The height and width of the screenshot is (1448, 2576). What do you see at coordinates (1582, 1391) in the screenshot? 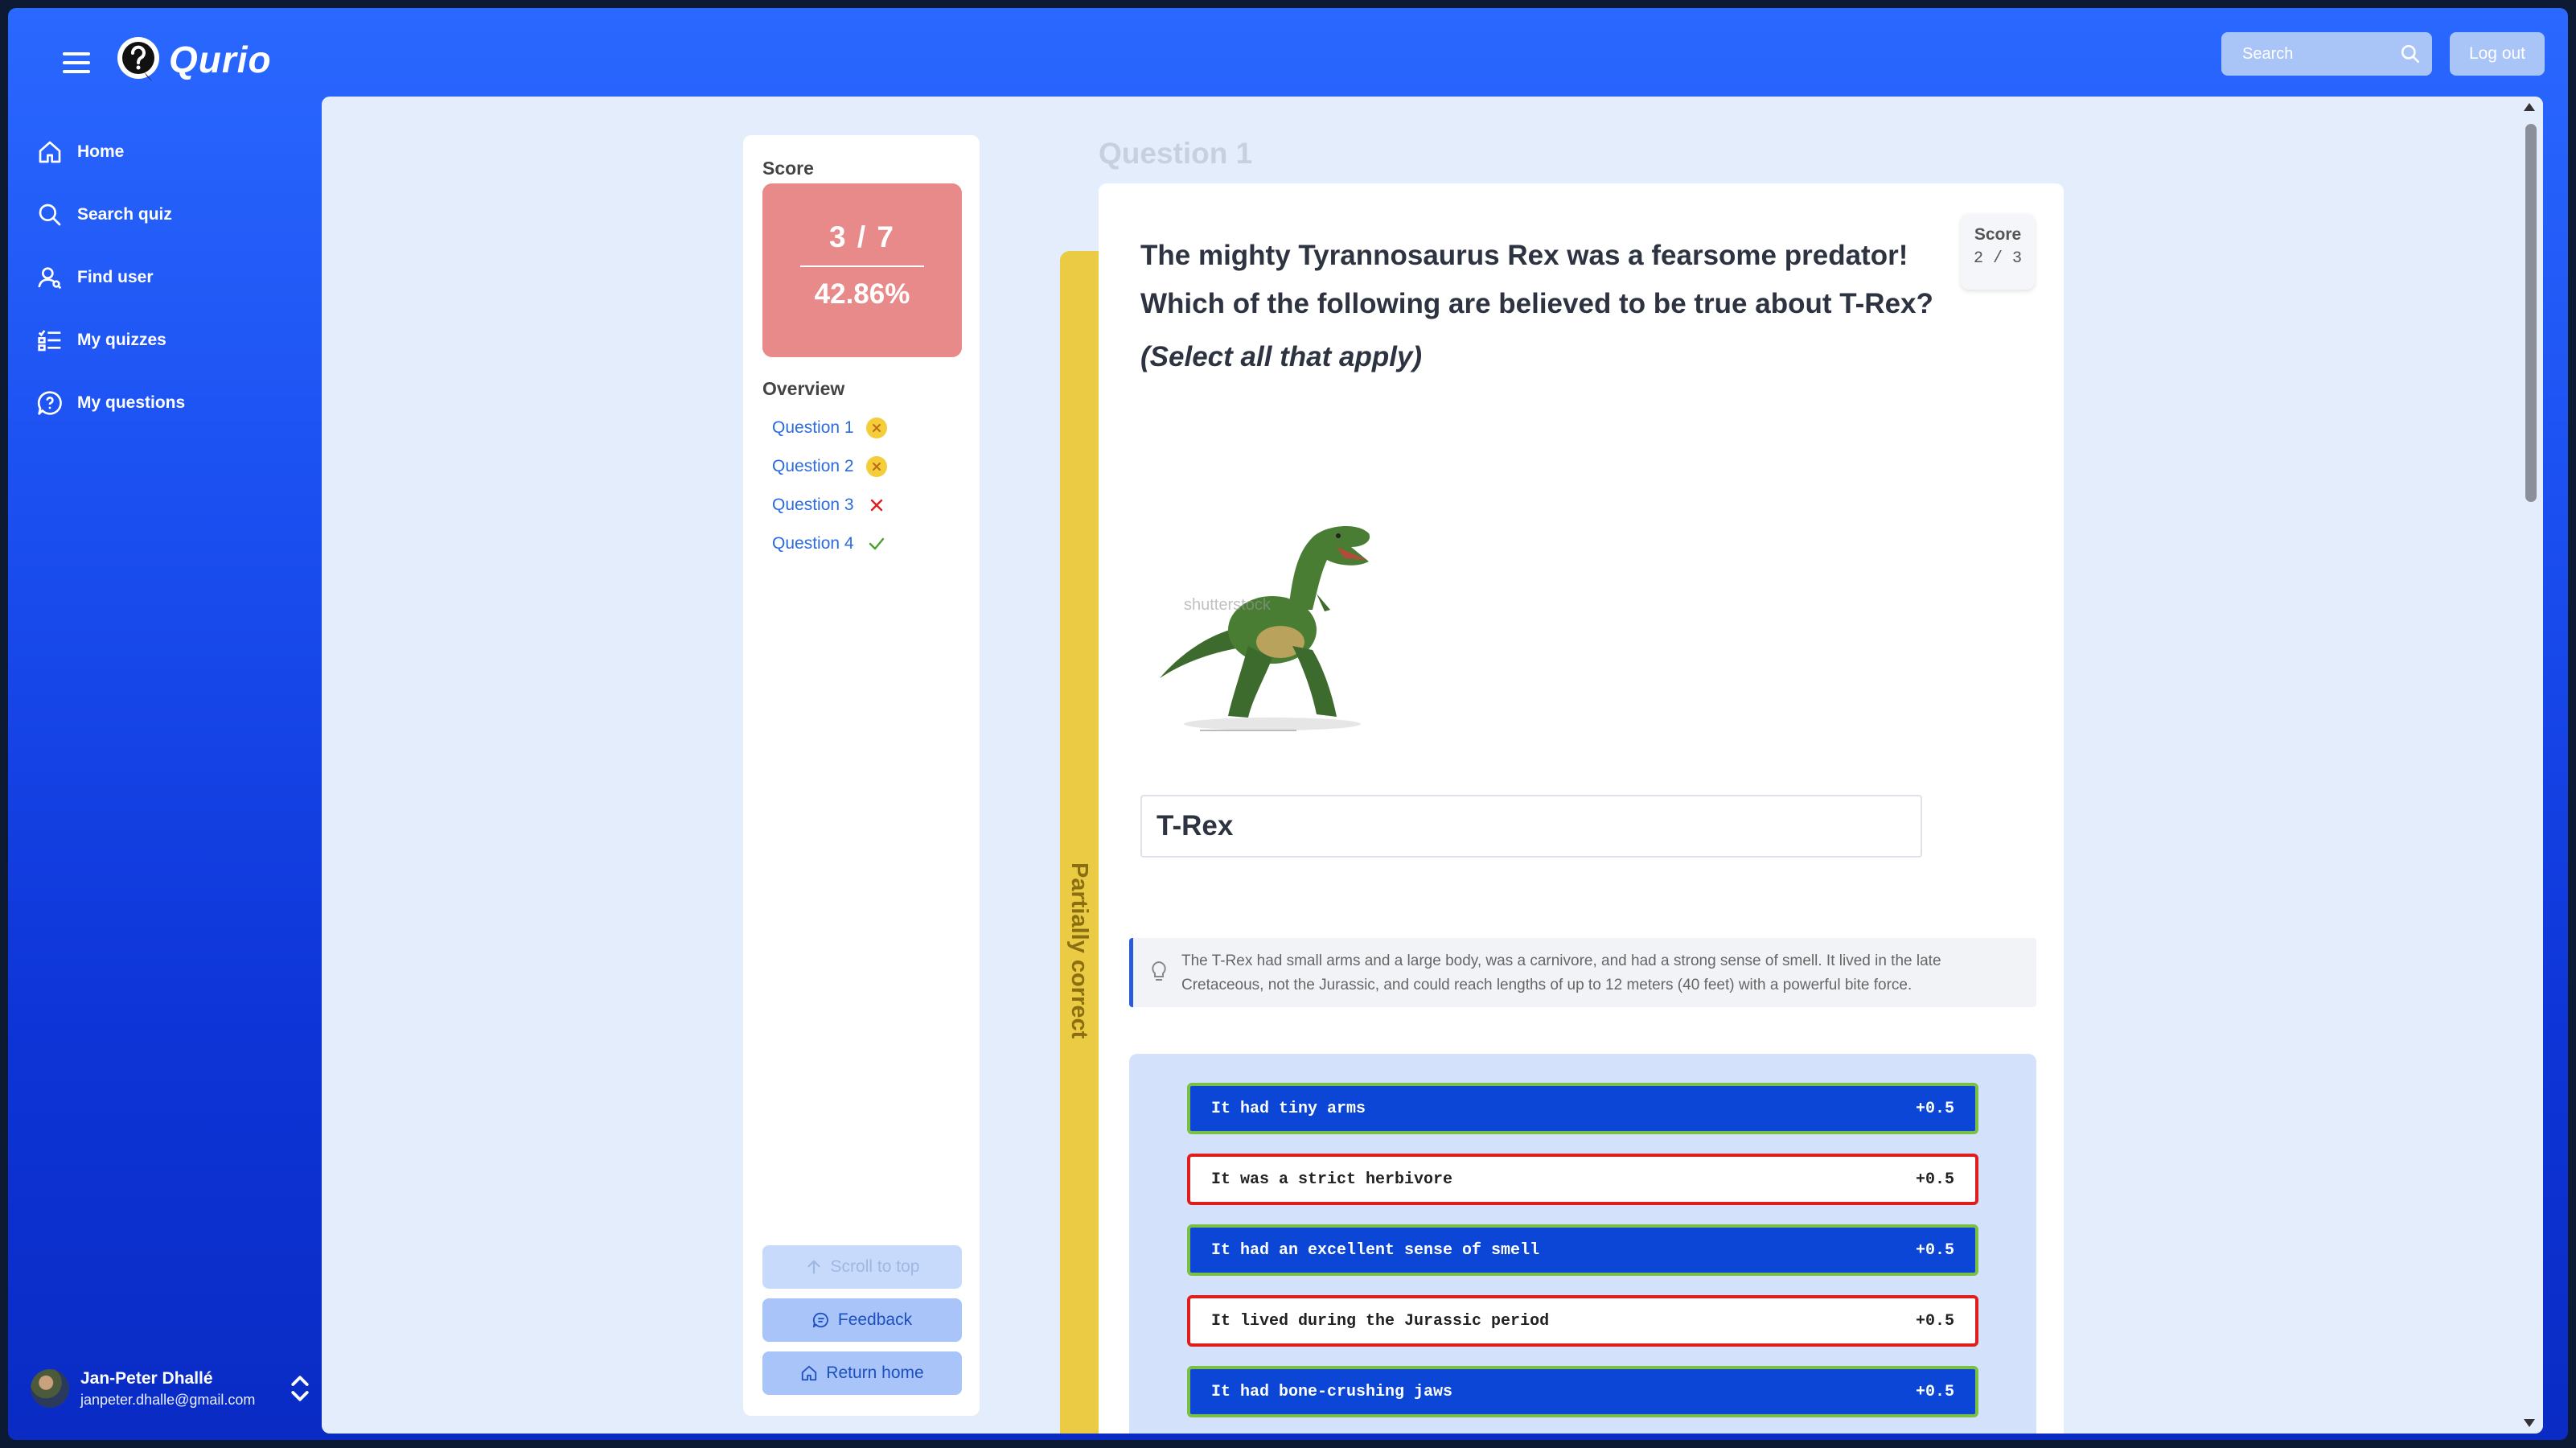
I see `answer-option: It had bone-crushing jaws +0.5` at bounding box center [1582, 1391].